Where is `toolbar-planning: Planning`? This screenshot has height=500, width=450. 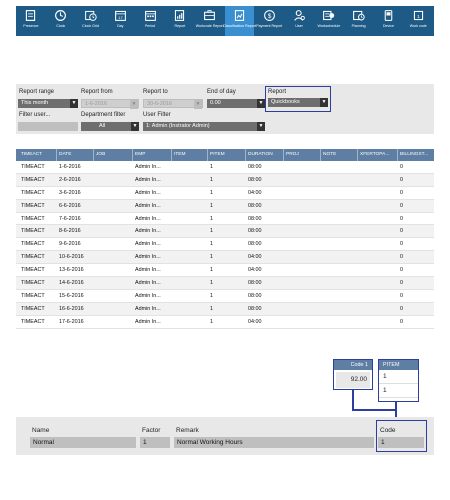 toolbar-planning: Planning is located at coordinates (359, 21).